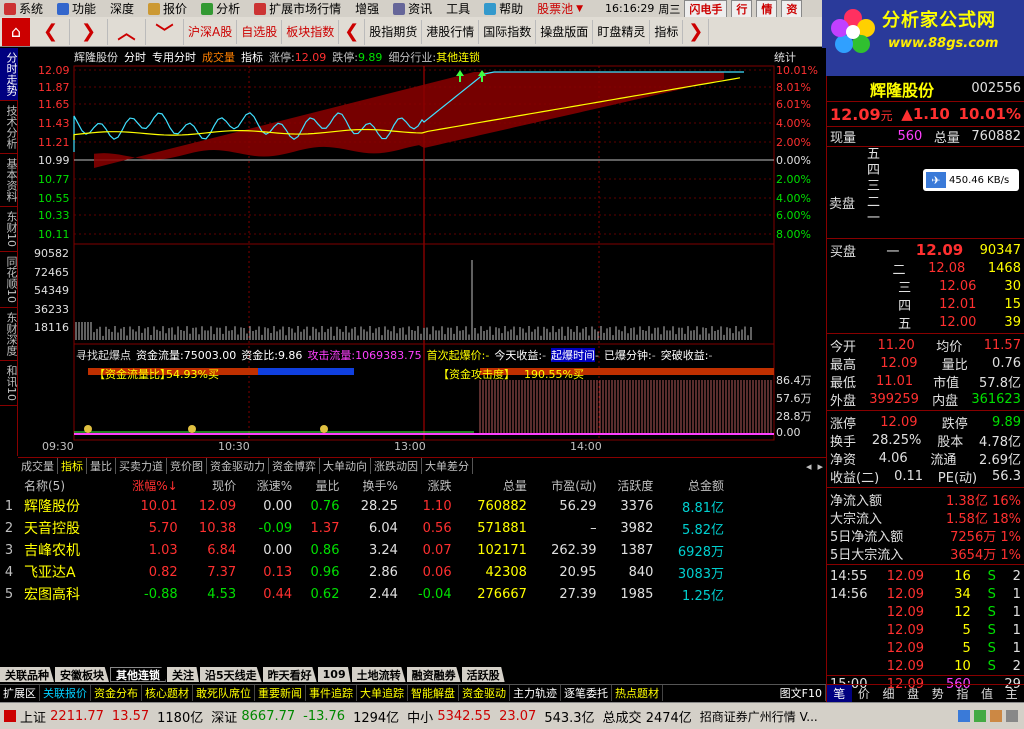 The height and width of the screenshot is (729, 1024). I want to click on arrow-up-icon: ︿, so click(127, 31).